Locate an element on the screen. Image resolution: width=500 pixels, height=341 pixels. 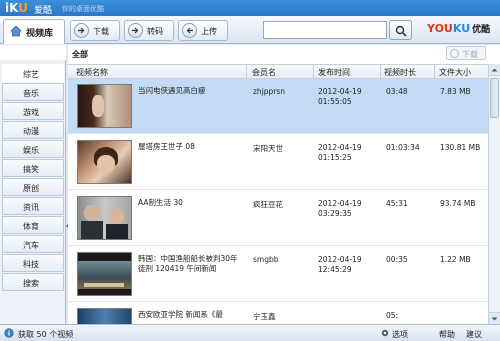
video-title: 西安欧亚学院 新闻系《最 is located at coordinates (180, 314).